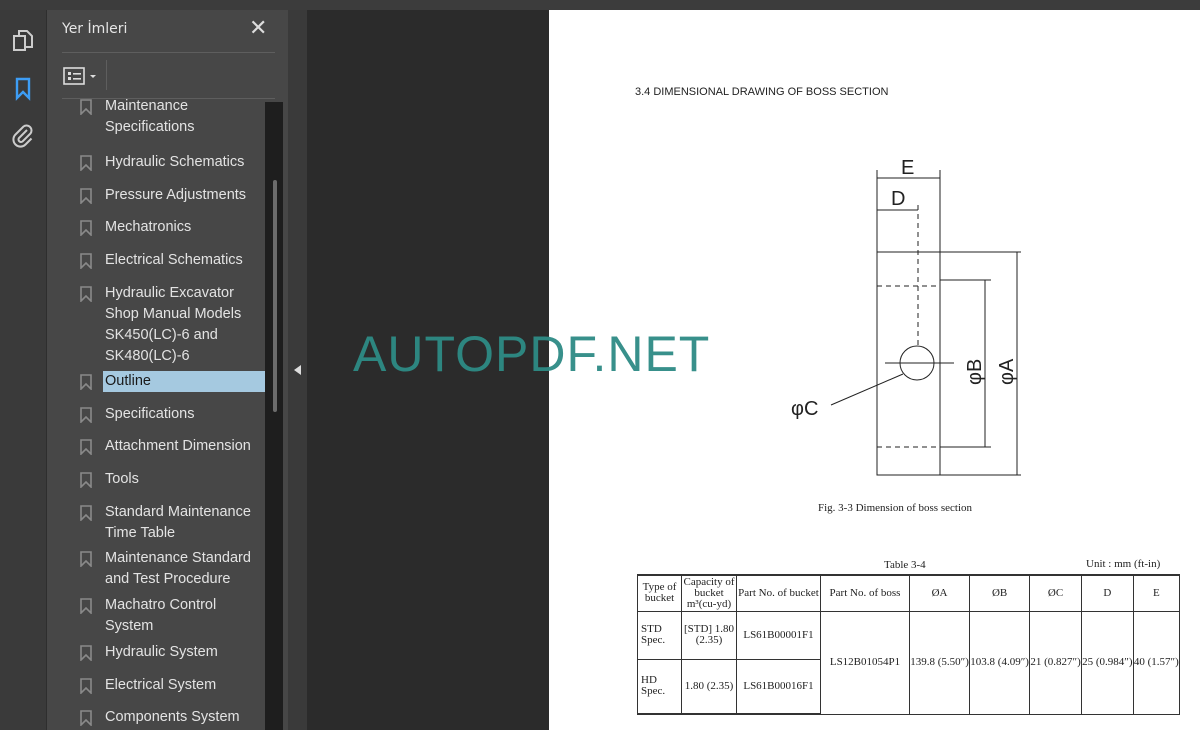 The height and width of the screenshot is (730, 1200). Describe the element at coordinates (1107, 593) in the screenshot. I see `header-cell: D` at that location.